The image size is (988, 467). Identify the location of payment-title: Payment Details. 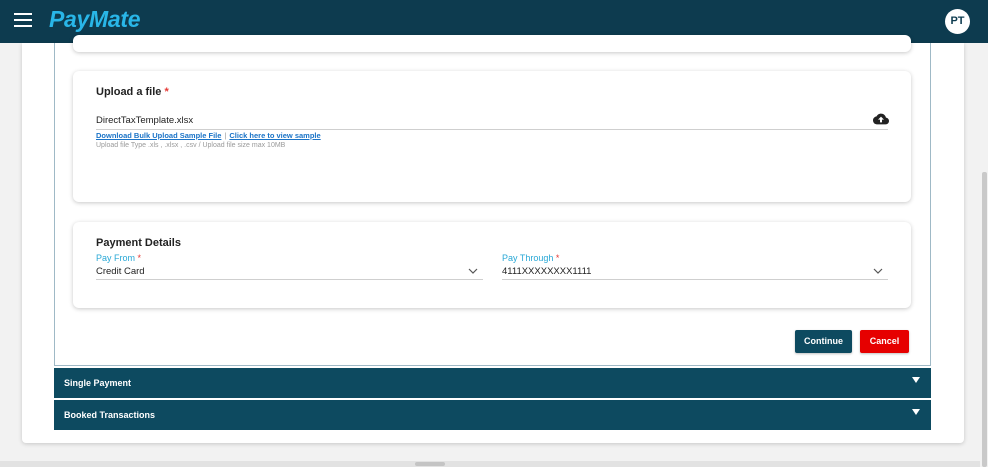
(138, 243).